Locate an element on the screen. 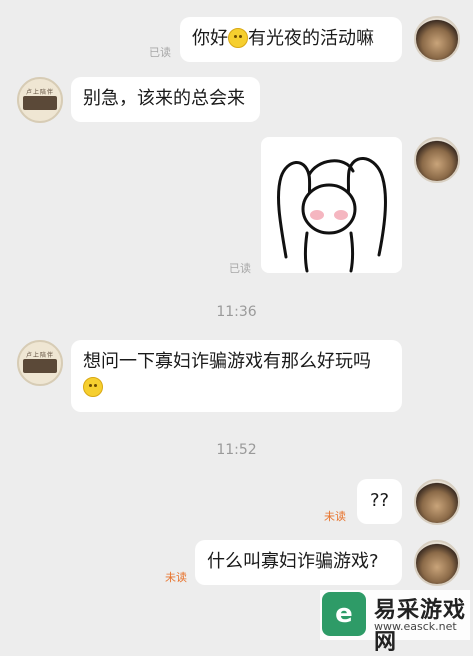 The image size is (473, 656). message-bubble-outgoing: 你好 有光夜的活动嘛 is located at coordinates (291, 39).